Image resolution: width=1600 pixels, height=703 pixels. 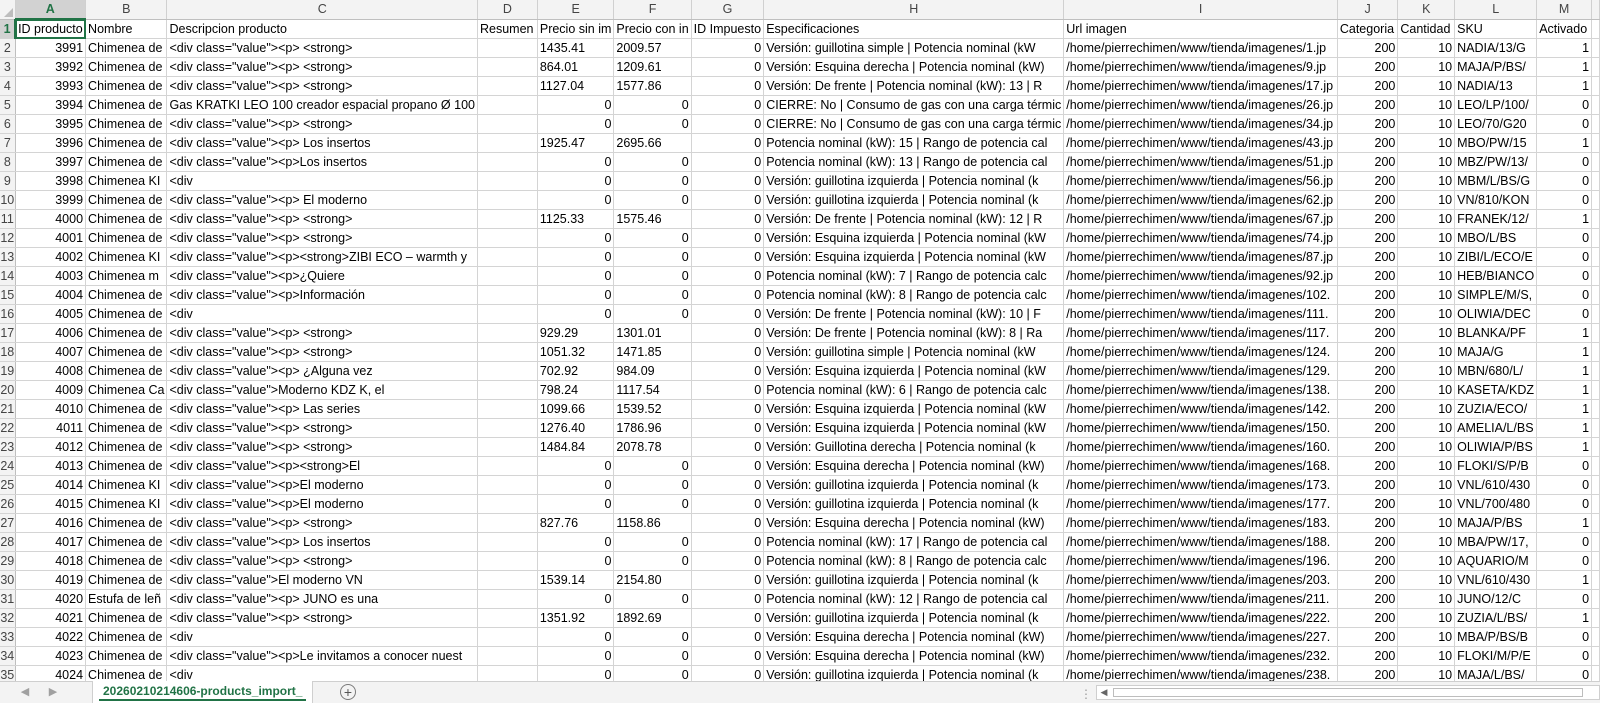 What do you see at coordinates (914, 29) in the screenshot?
I see `field-label-cell: Especificaciones` at bounding box center [914, 29].